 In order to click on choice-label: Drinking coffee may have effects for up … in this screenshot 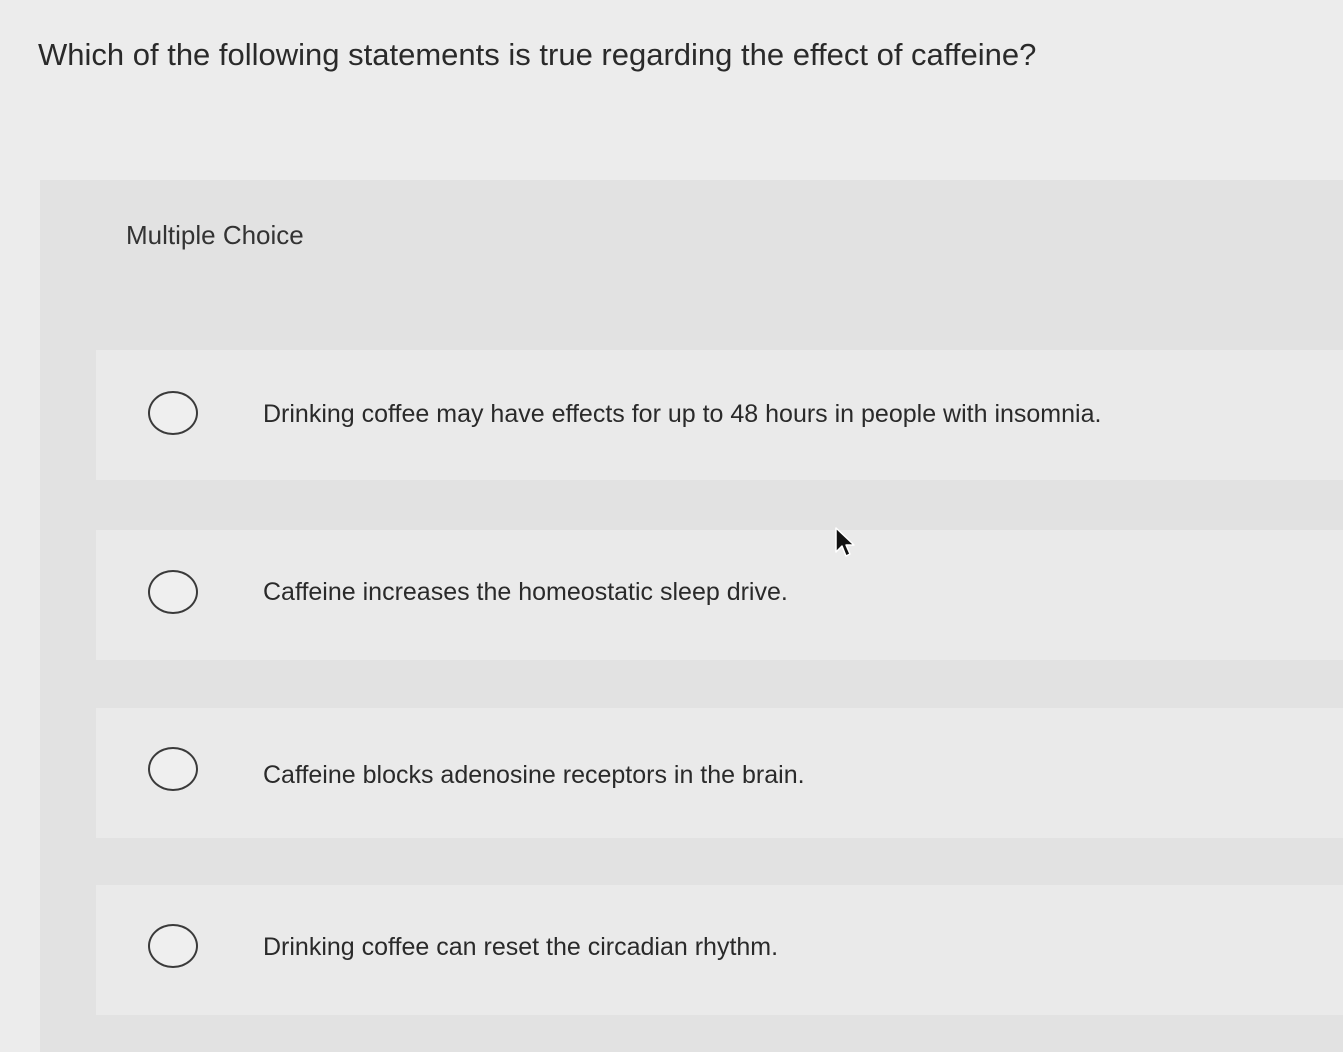, I will do `click(682, 414)`.